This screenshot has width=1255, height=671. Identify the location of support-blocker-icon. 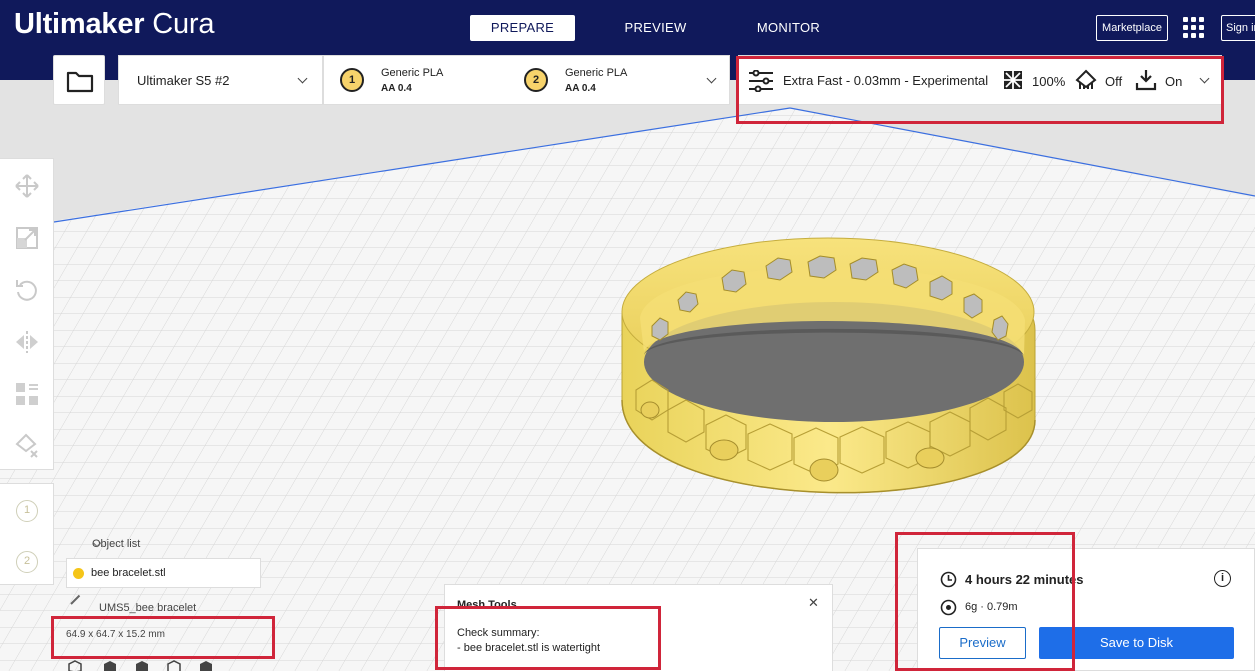
(27, 446).